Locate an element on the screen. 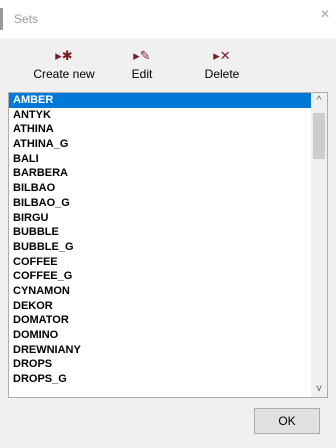  list-item: ATHINA_G is located at coordinates (161, 144).